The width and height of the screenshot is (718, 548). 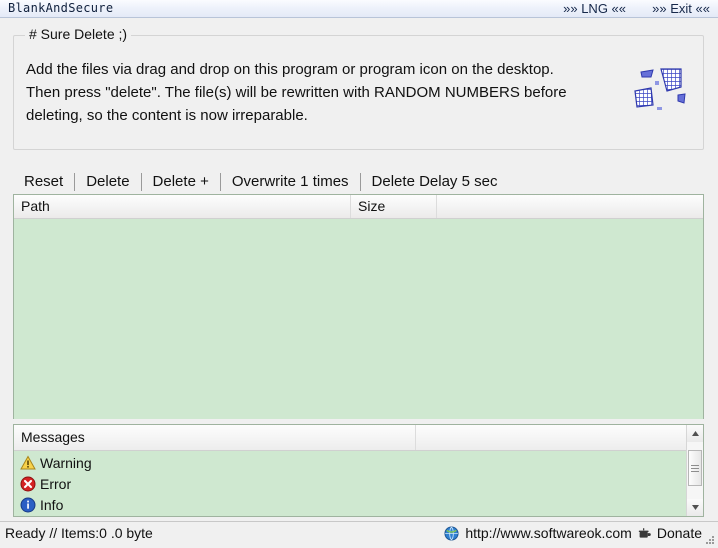 I want to click on column-header-path: Path, so click(x=182, y=206).